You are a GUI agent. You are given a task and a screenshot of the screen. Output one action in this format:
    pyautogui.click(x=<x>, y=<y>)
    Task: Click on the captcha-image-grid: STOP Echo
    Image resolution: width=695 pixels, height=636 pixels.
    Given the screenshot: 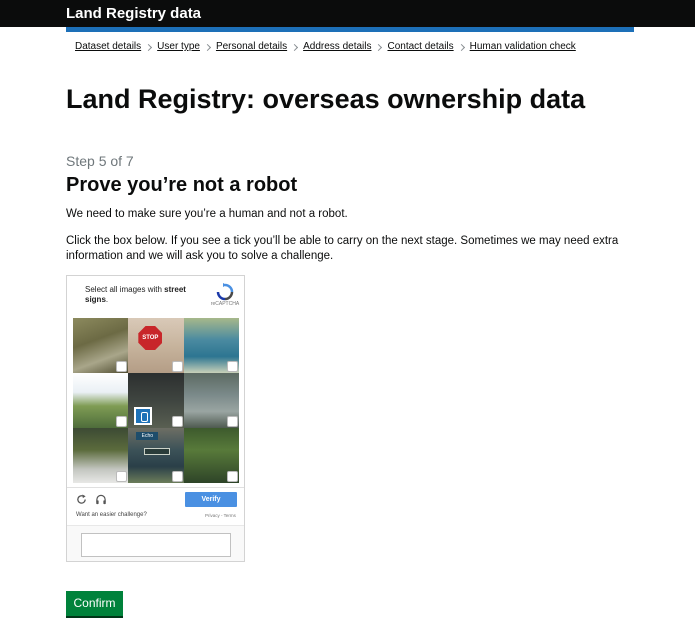 What is the action you would take?
    pyautogui.click(x=156, y=400)
    